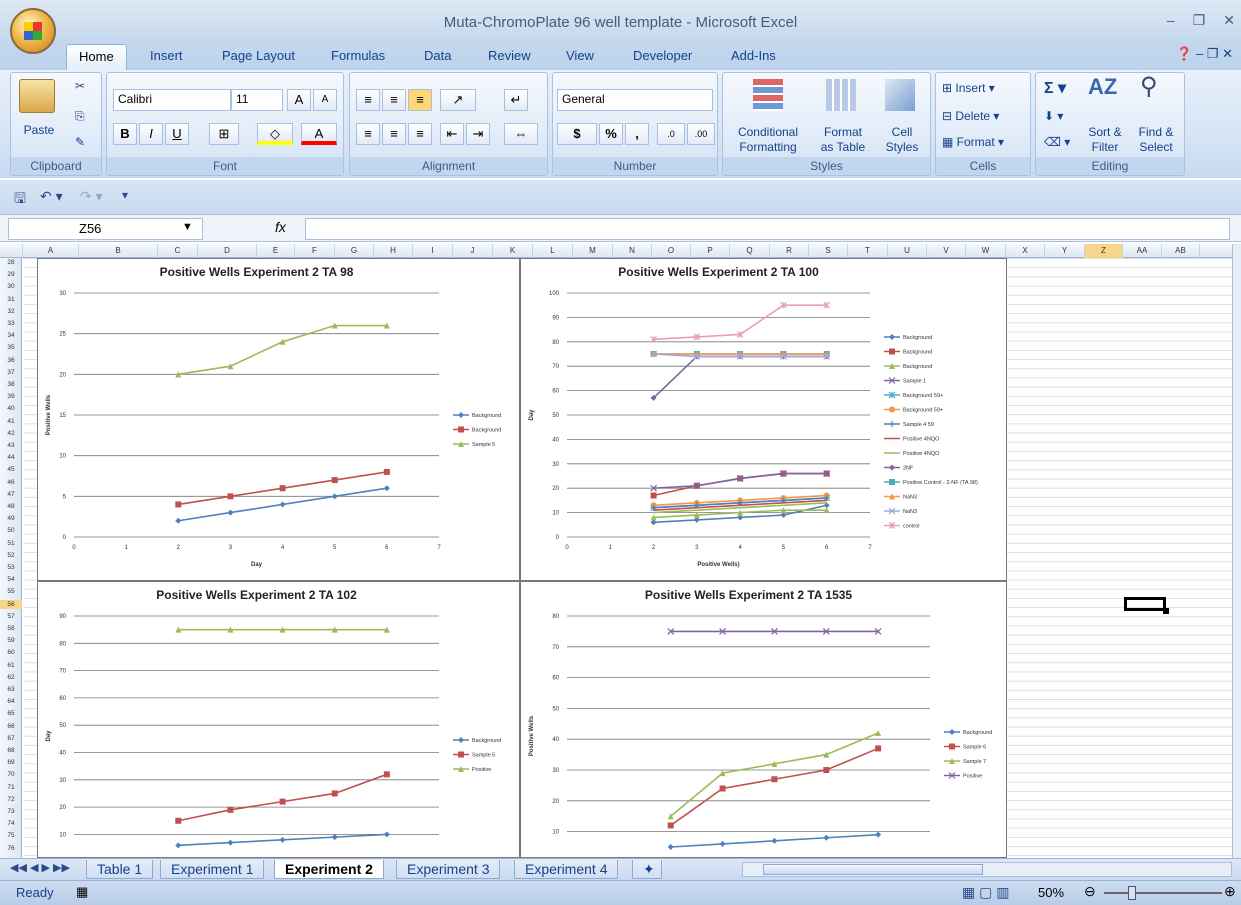 The width and height of the screenshot is (1241, 905). What do you see at coordinates (11, 506) in the screenshot?
I see `row-header-48: 48` at bounding box center [11, 506].